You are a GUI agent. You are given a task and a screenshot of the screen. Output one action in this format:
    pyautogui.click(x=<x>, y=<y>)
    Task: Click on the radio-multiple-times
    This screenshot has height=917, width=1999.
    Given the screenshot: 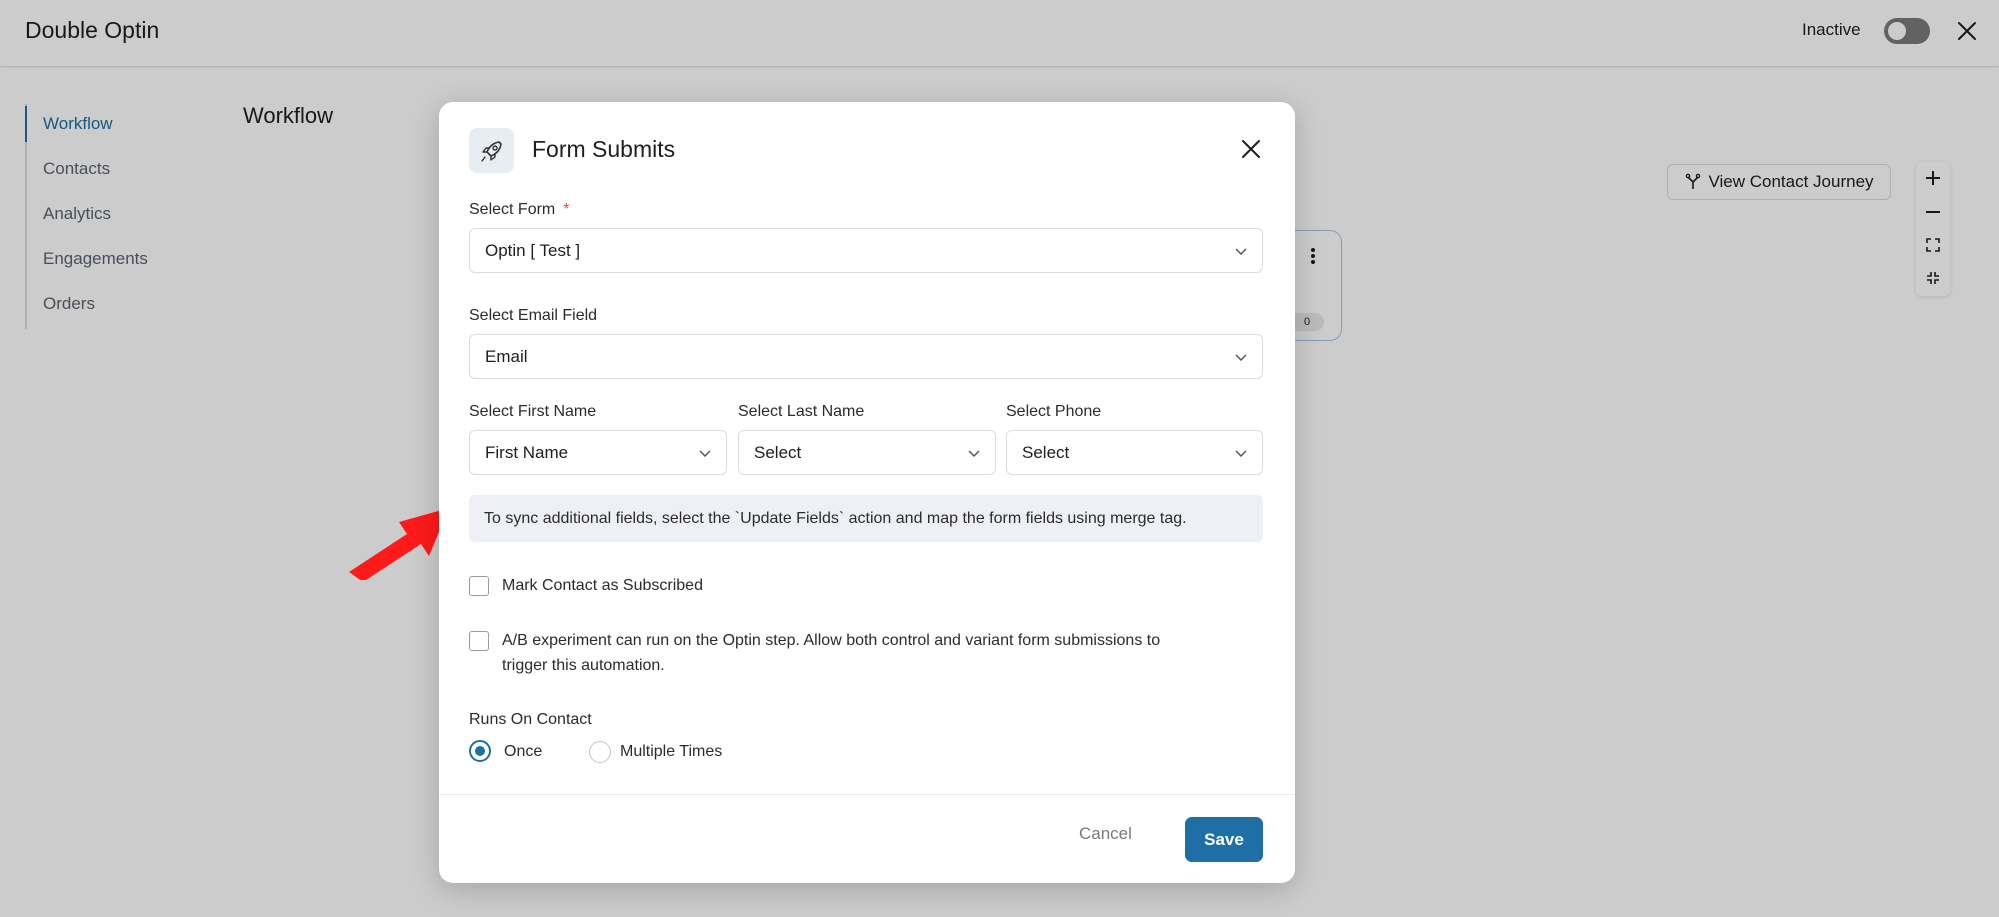 What is the action you would take?
    pyautogui.click(x=600, y=752)
    